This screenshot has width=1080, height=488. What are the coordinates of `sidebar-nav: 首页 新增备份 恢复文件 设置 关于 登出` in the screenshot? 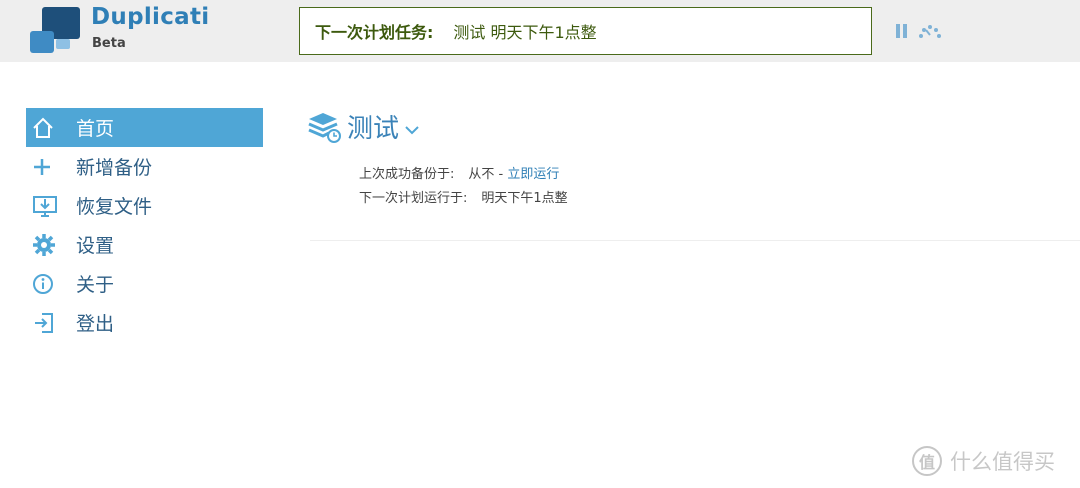 It's located at (144, 225).